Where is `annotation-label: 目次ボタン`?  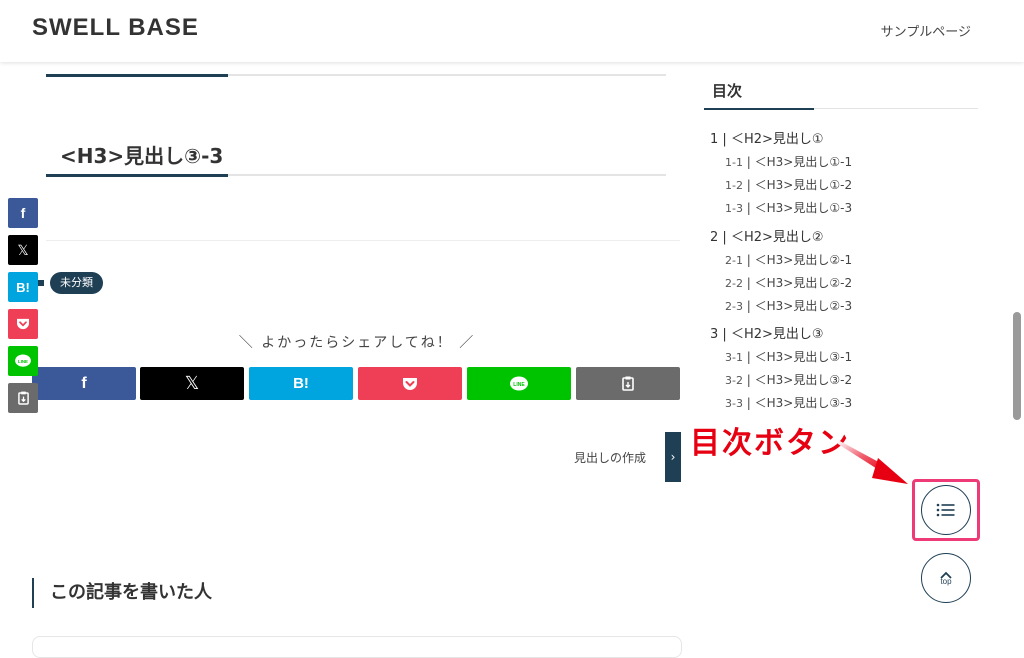 annotation-label: 目次ボタン is located at coordinates (770, 443).